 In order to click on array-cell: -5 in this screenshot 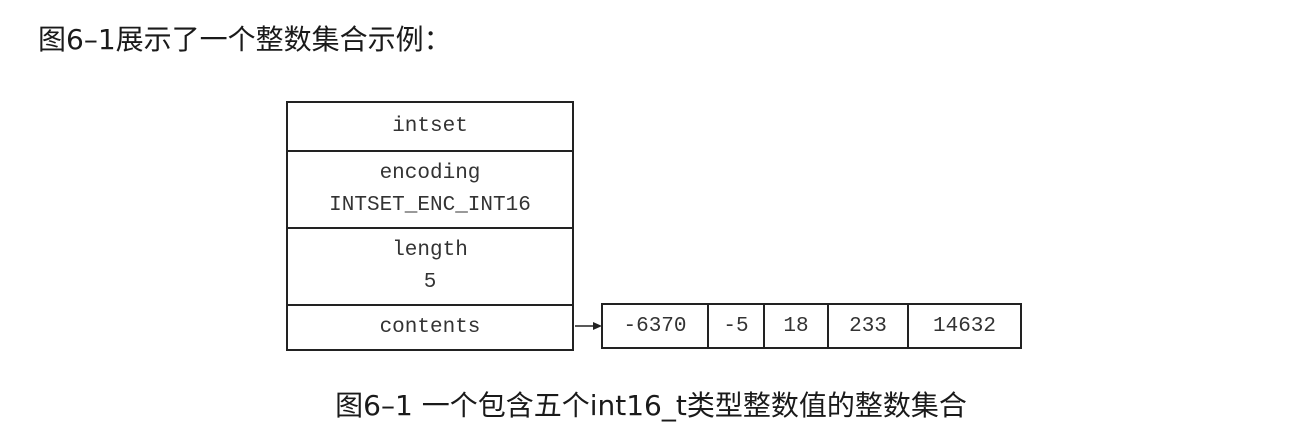, I will do `click(737, 326)`.